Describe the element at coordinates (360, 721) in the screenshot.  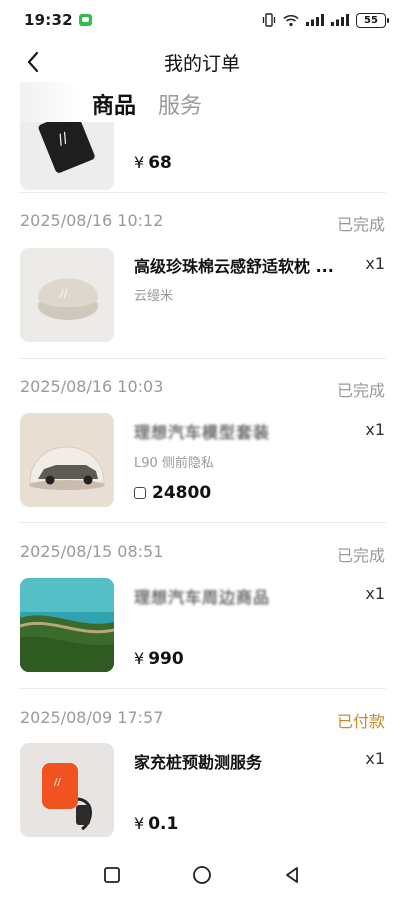
I see `order-status: 已付款` at that location.